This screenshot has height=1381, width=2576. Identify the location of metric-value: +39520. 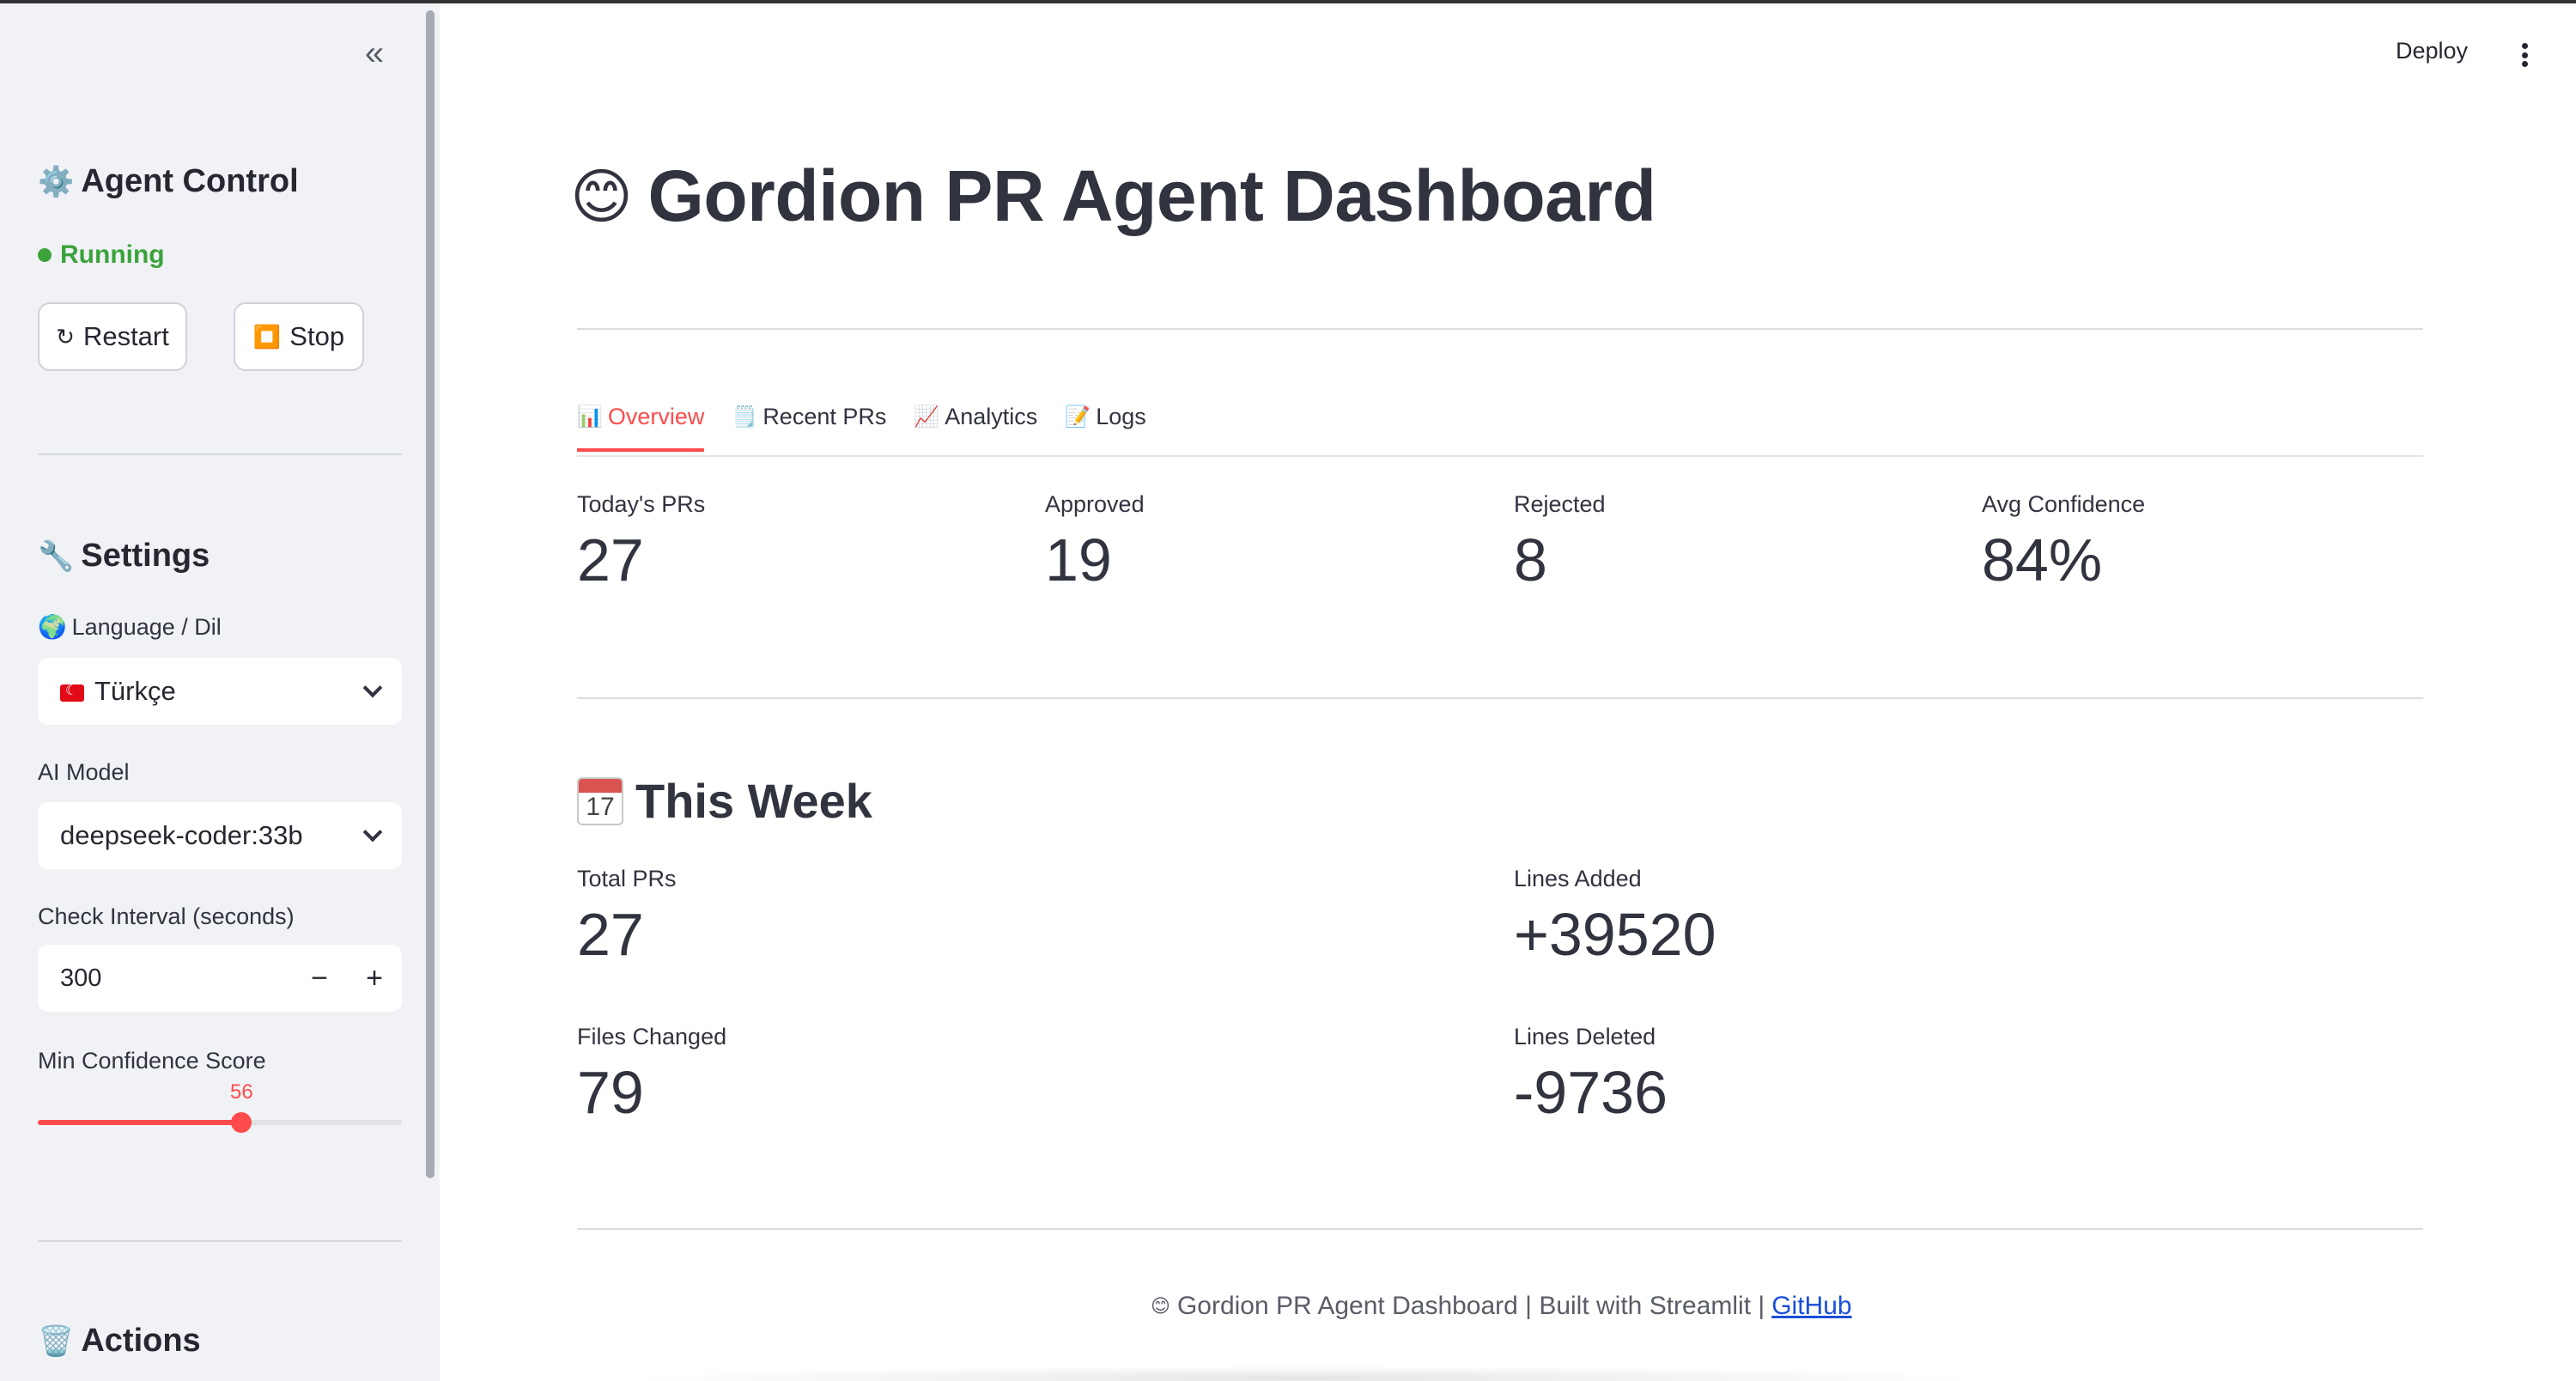
(1615, 934).